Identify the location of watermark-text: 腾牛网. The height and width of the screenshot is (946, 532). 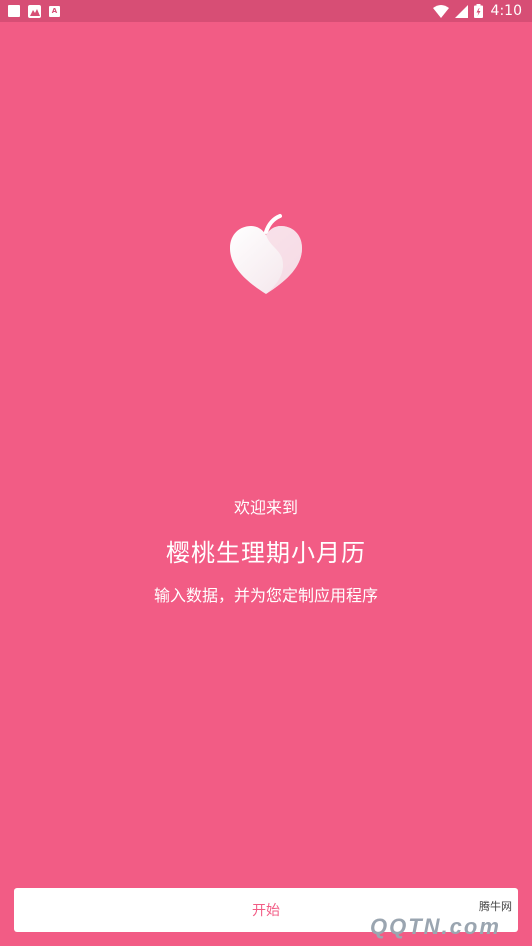
(495, 906).